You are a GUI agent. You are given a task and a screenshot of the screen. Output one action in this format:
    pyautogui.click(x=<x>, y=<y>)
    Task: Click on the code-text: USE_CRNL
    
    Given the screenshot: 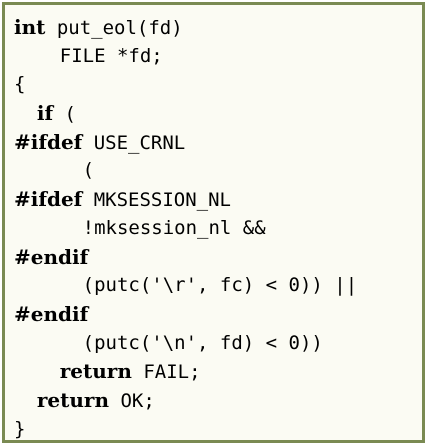 What is the action you would take?
    pyautogui.click(x=134, y=142)
    